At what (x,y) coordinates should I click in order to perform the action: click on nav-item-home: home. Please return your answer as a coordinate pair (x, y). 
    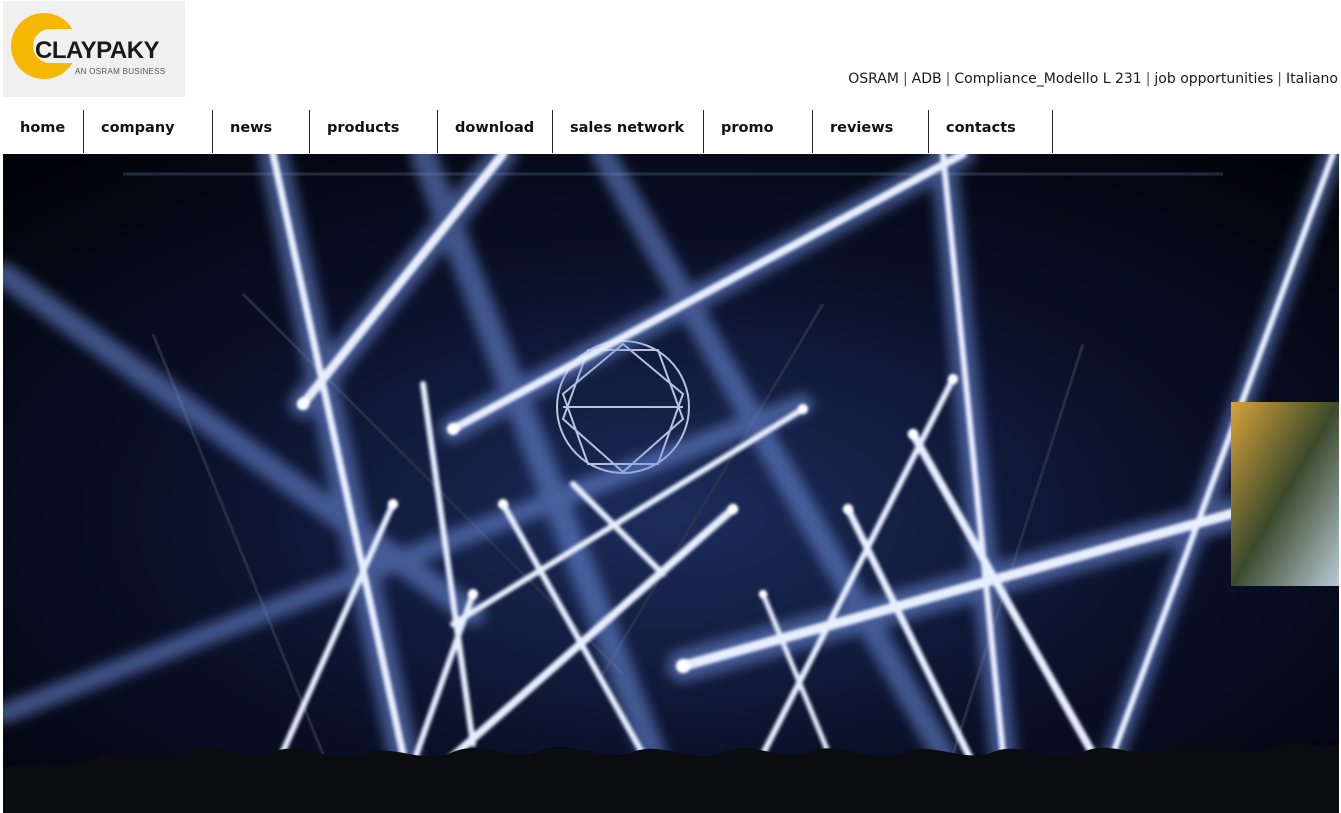
    Looking at the image, I should click on (43, 131).